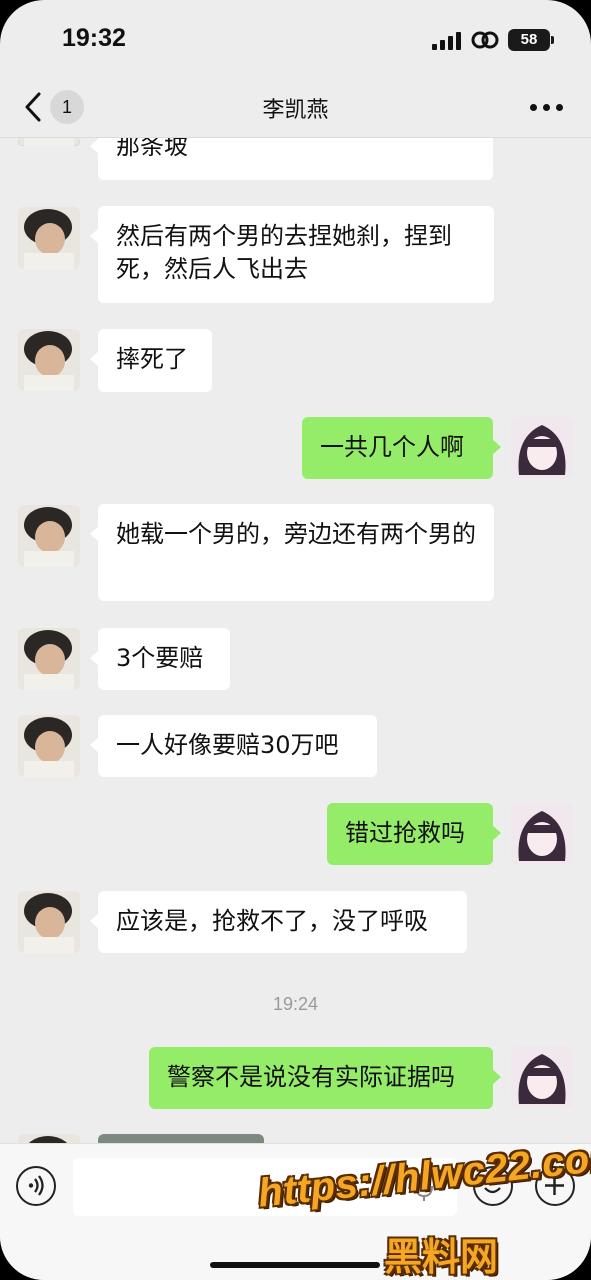  What do you see at coordinates (447, 41) in the screenshot?
I see `signal-icon` at bounding box center [447, 41].